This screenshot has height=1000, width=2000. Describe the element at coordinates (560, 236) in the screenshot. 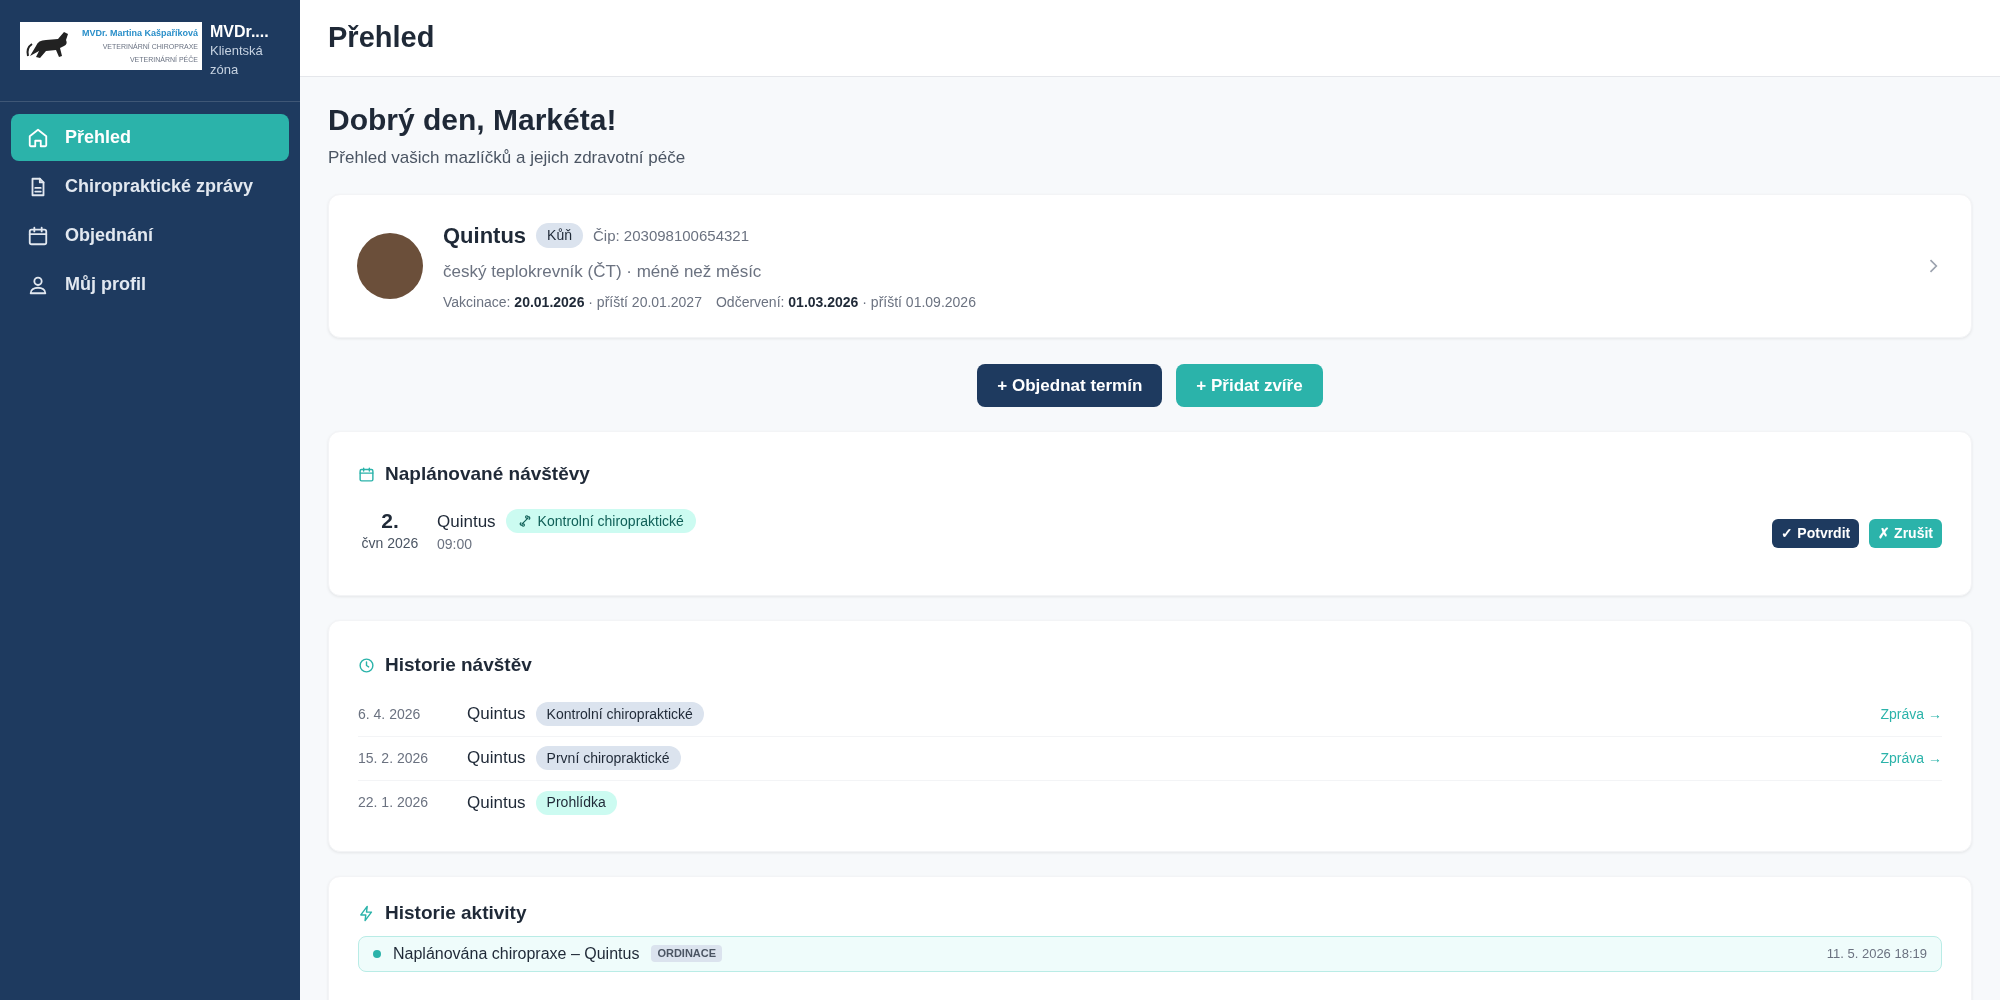

I see `species-tag: Kůň` at that location.